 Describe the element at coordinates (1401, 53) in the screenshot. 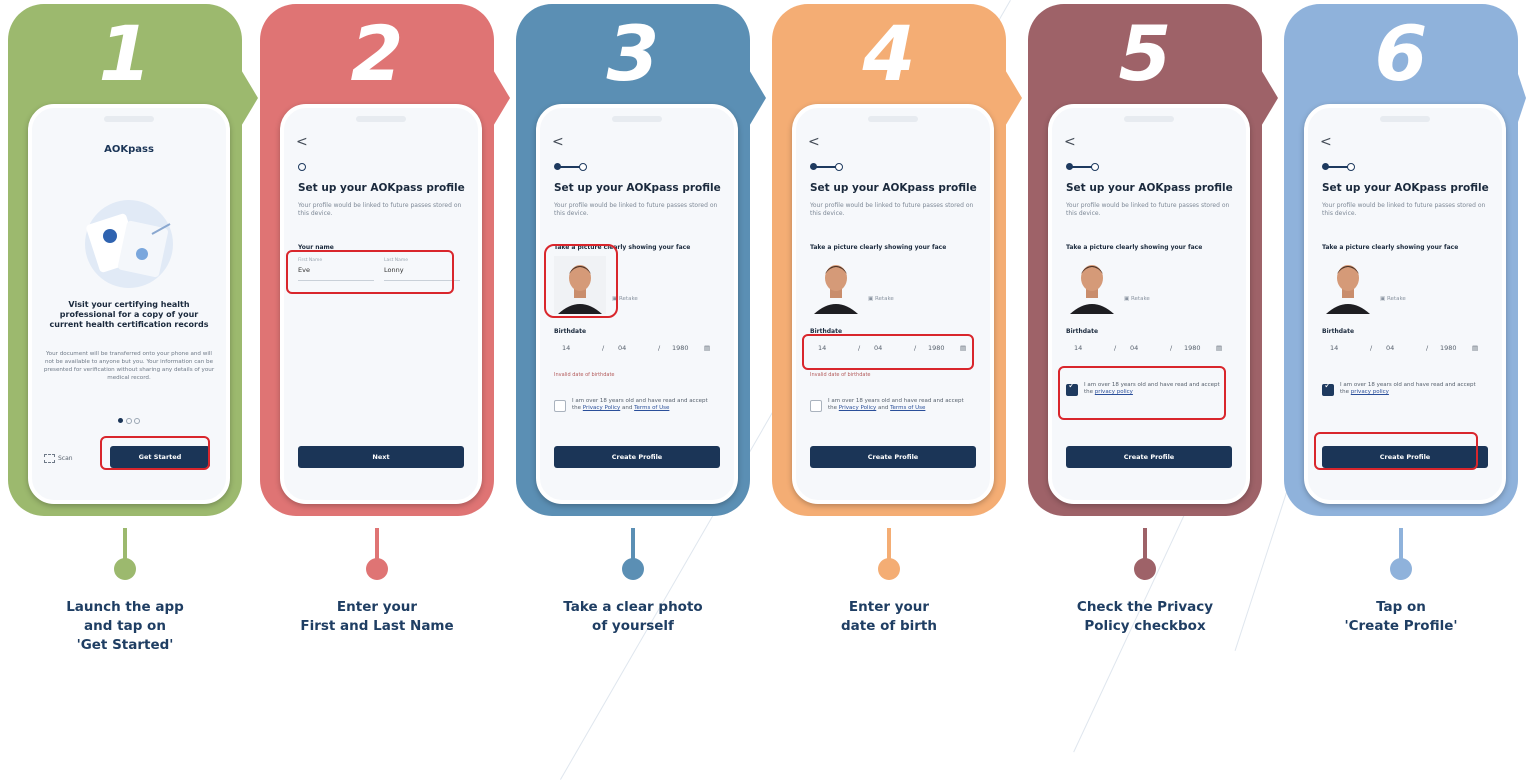

I see `step-number: 6` at that location.